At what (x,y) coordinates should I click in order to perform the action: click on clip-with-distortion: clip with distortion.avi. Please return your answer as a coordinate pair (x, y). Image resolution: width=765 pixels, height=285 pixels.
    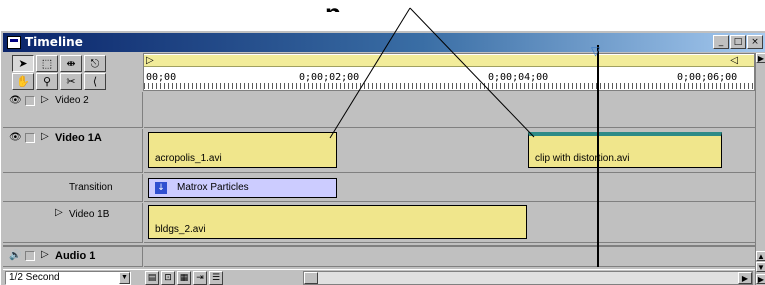
    Looking at the image, I should click on (625, 150).